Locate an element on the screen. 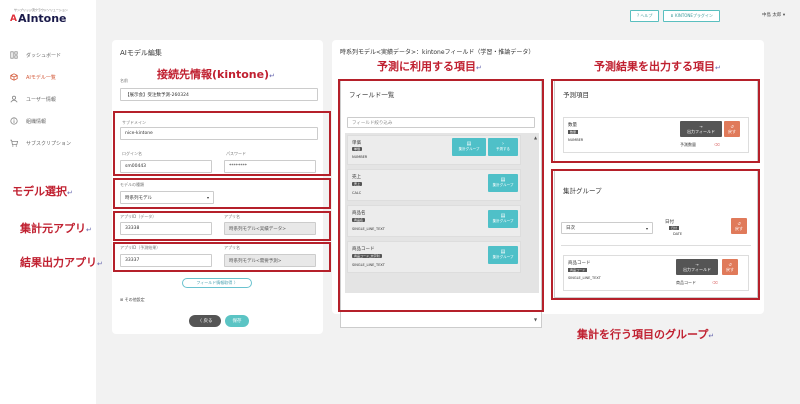 The height and width of the screenshot is (404, 800). annotation-box-group is located at coordinates (655, 234).